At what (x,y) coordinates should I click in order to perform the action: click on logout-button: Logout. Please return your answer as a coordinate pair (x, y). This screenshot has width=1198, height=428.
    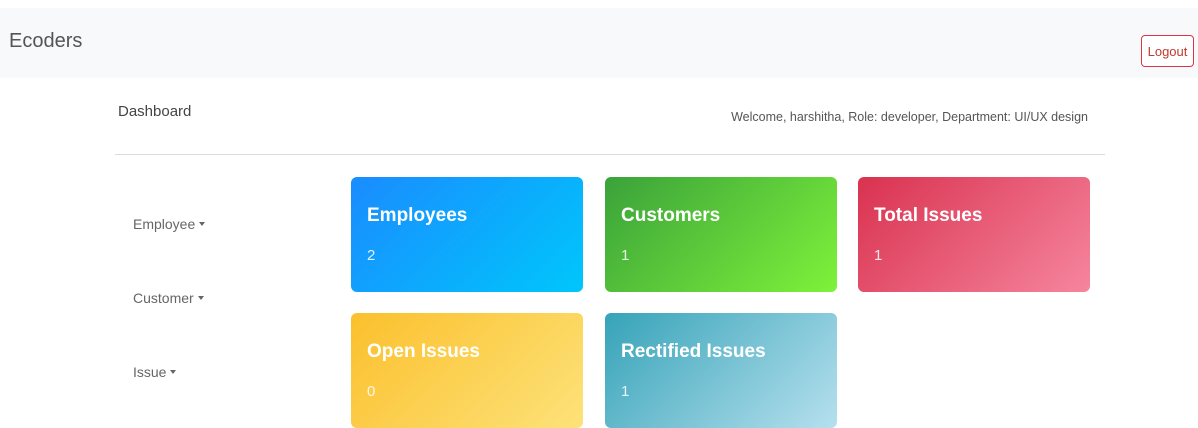
    Looking at the image, I should click on (1167, 51).